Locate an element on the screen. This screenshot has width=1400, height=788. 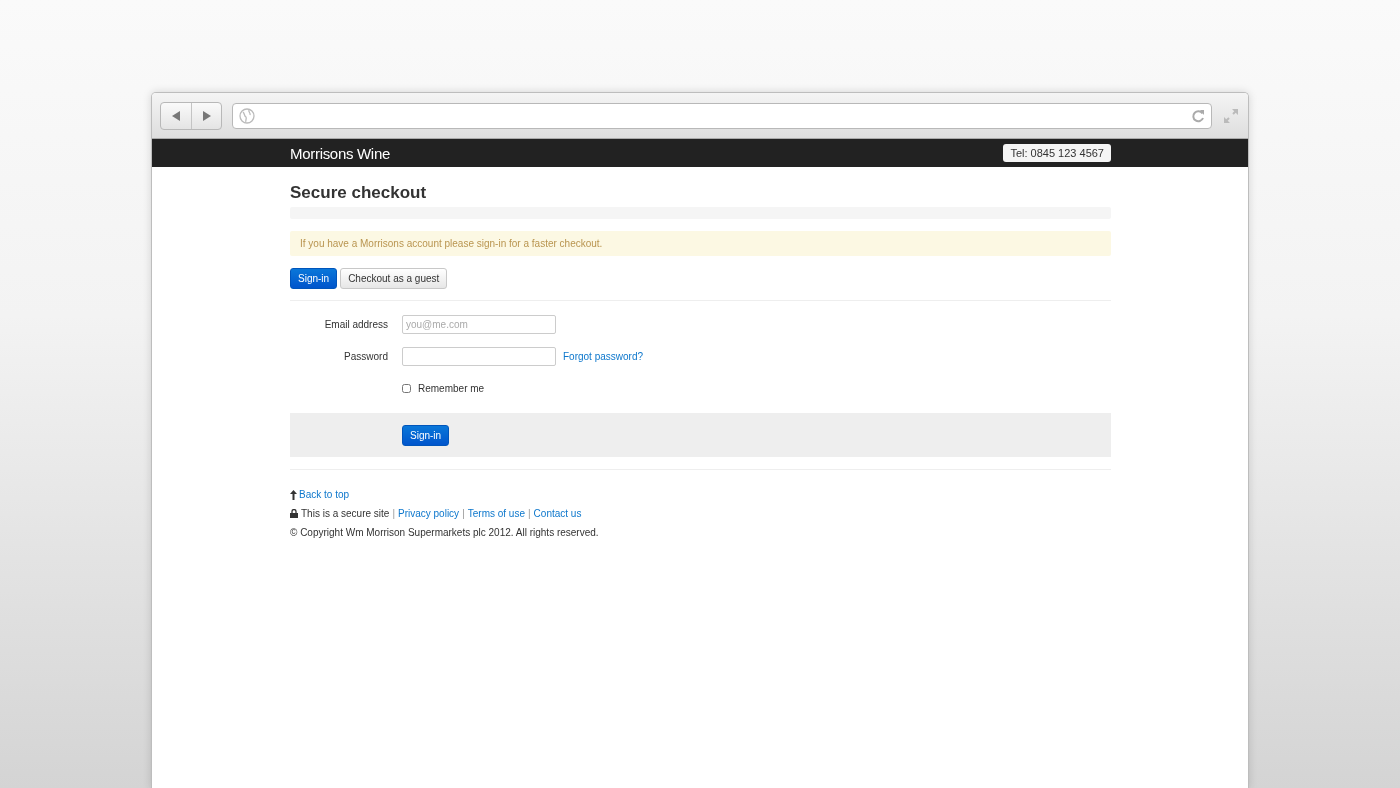
checkbox-label: Remember me is located at coordinates (451, 388).